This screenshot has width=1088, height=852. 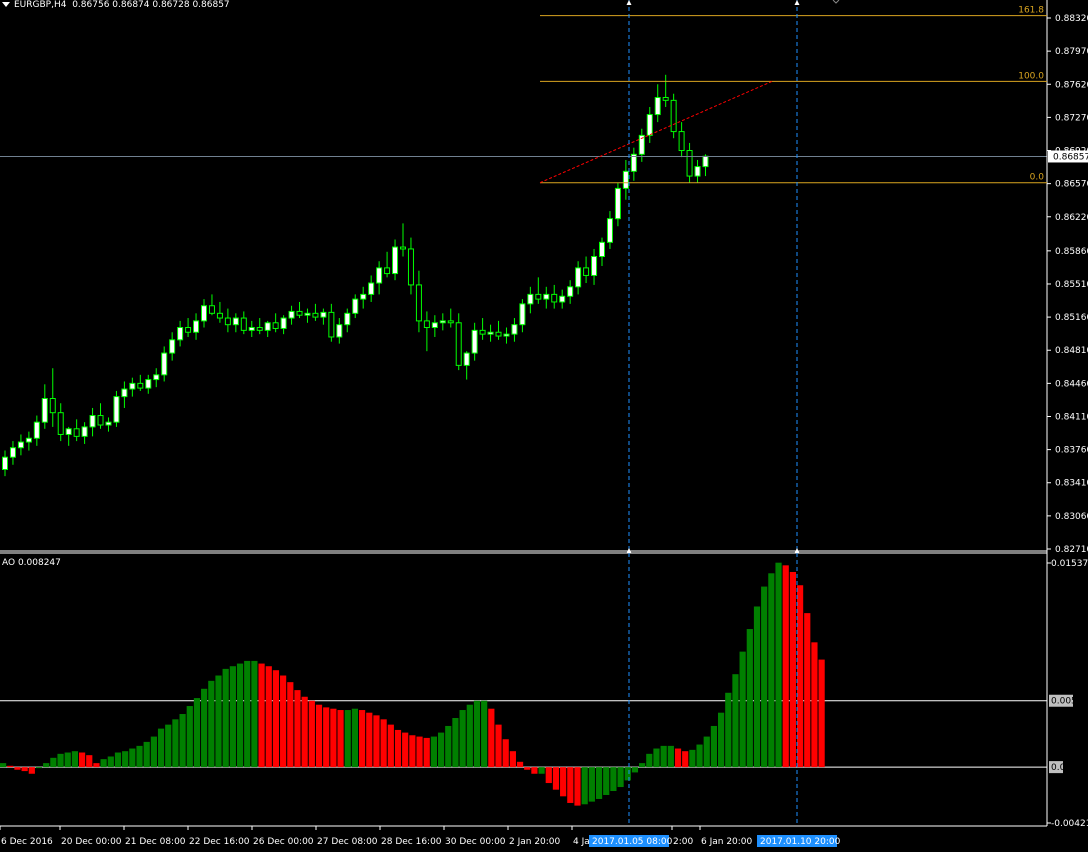 What do you see at coordinates (6, 4) in the screenshot?
I see `dropdown-arrow-icon` at bounding box center [6, 4].